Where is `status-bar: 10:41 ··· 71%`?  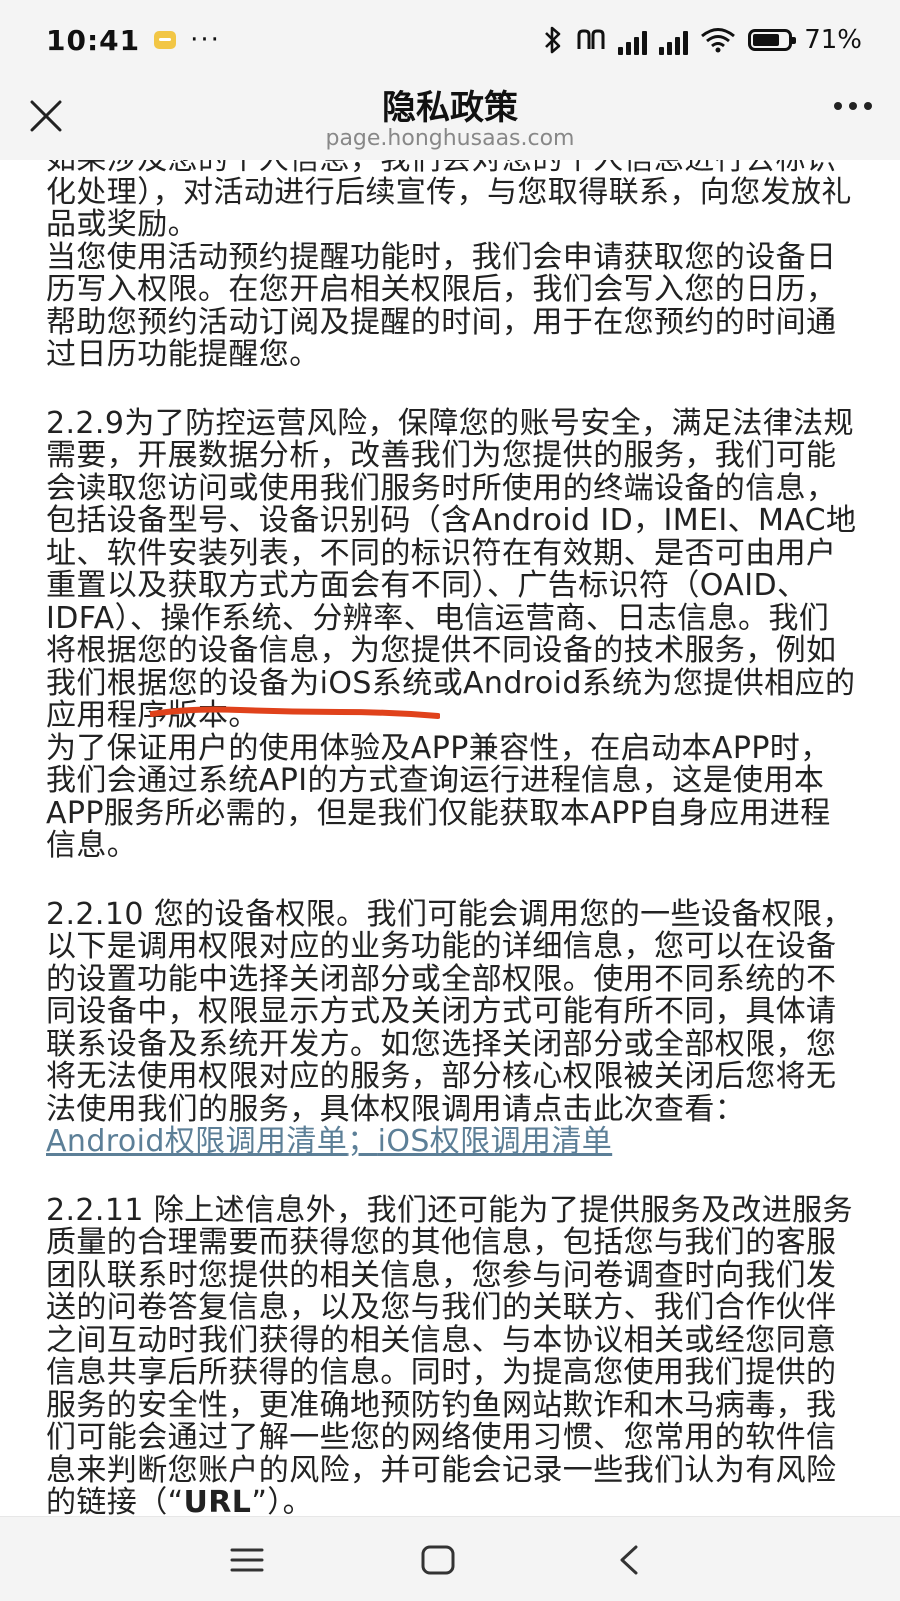 status-bar: 10:41 ··· 71% is located at coordinates (450, 40).